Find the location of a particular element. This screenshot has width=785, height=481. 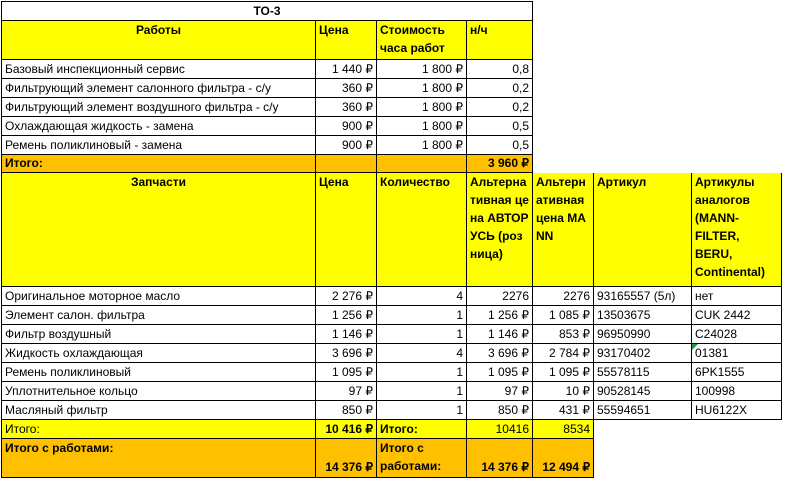

part-analog-text: 01381 is located at coordinates (712, 353).